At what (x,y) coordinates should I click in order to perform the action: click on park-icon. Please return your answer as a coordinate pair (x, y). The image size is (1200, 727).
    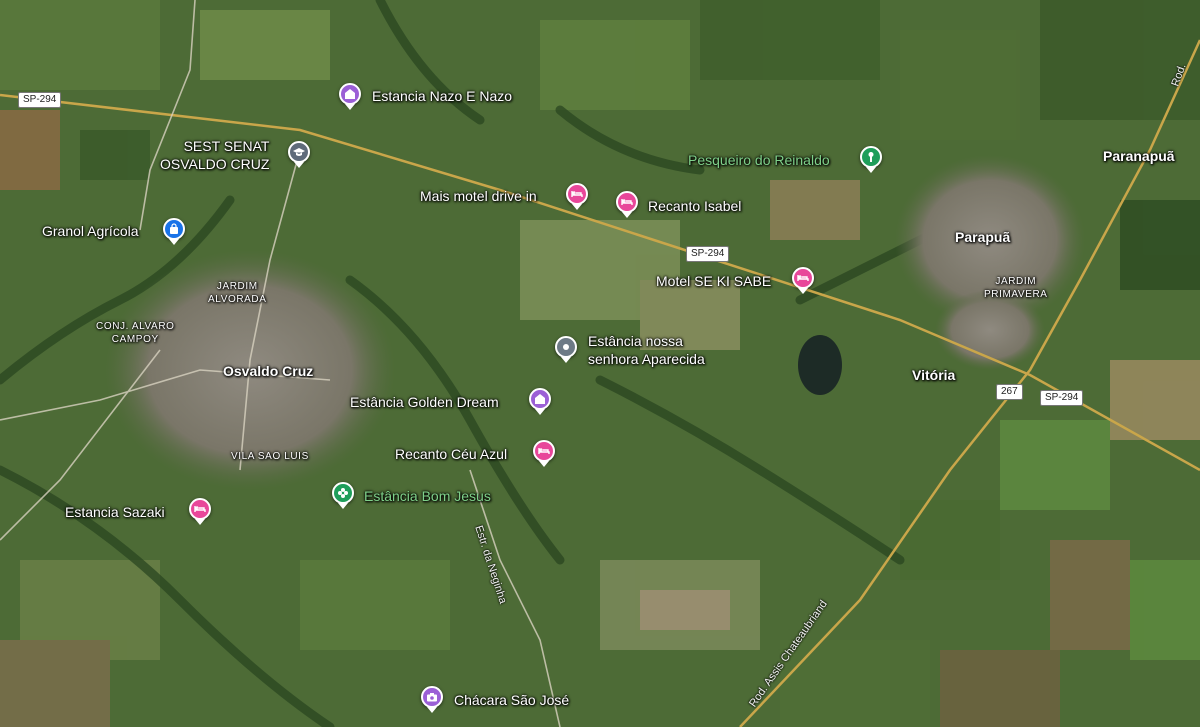
    Looking at the image, I should click on (871, 157).